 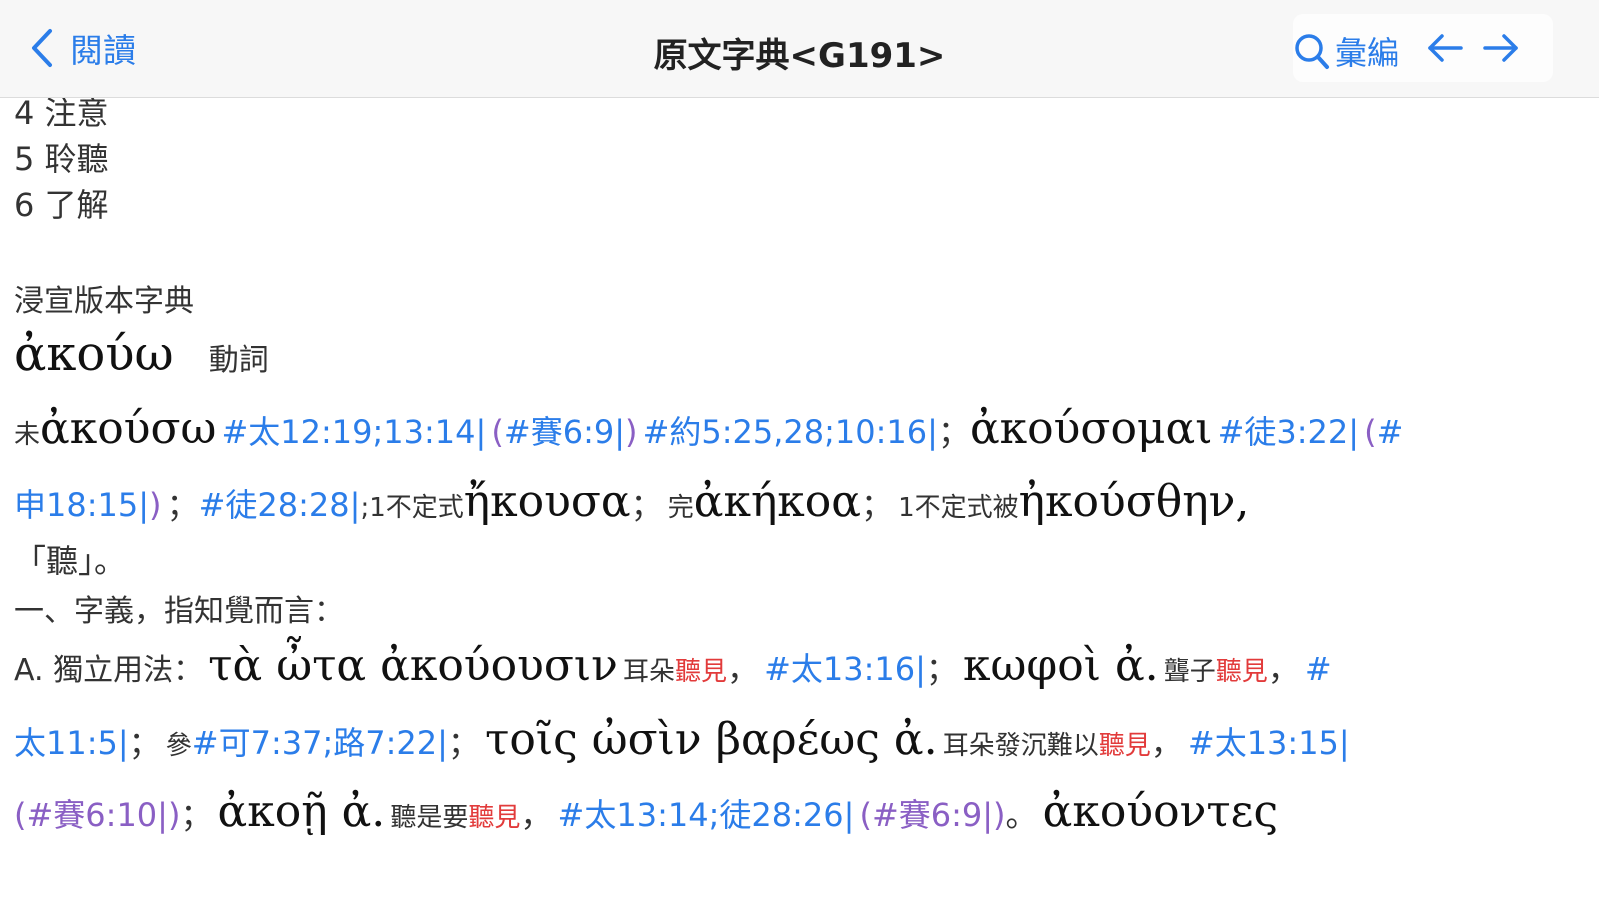 I want to click on gloss-word: 聽, so click(x=62, y=561).